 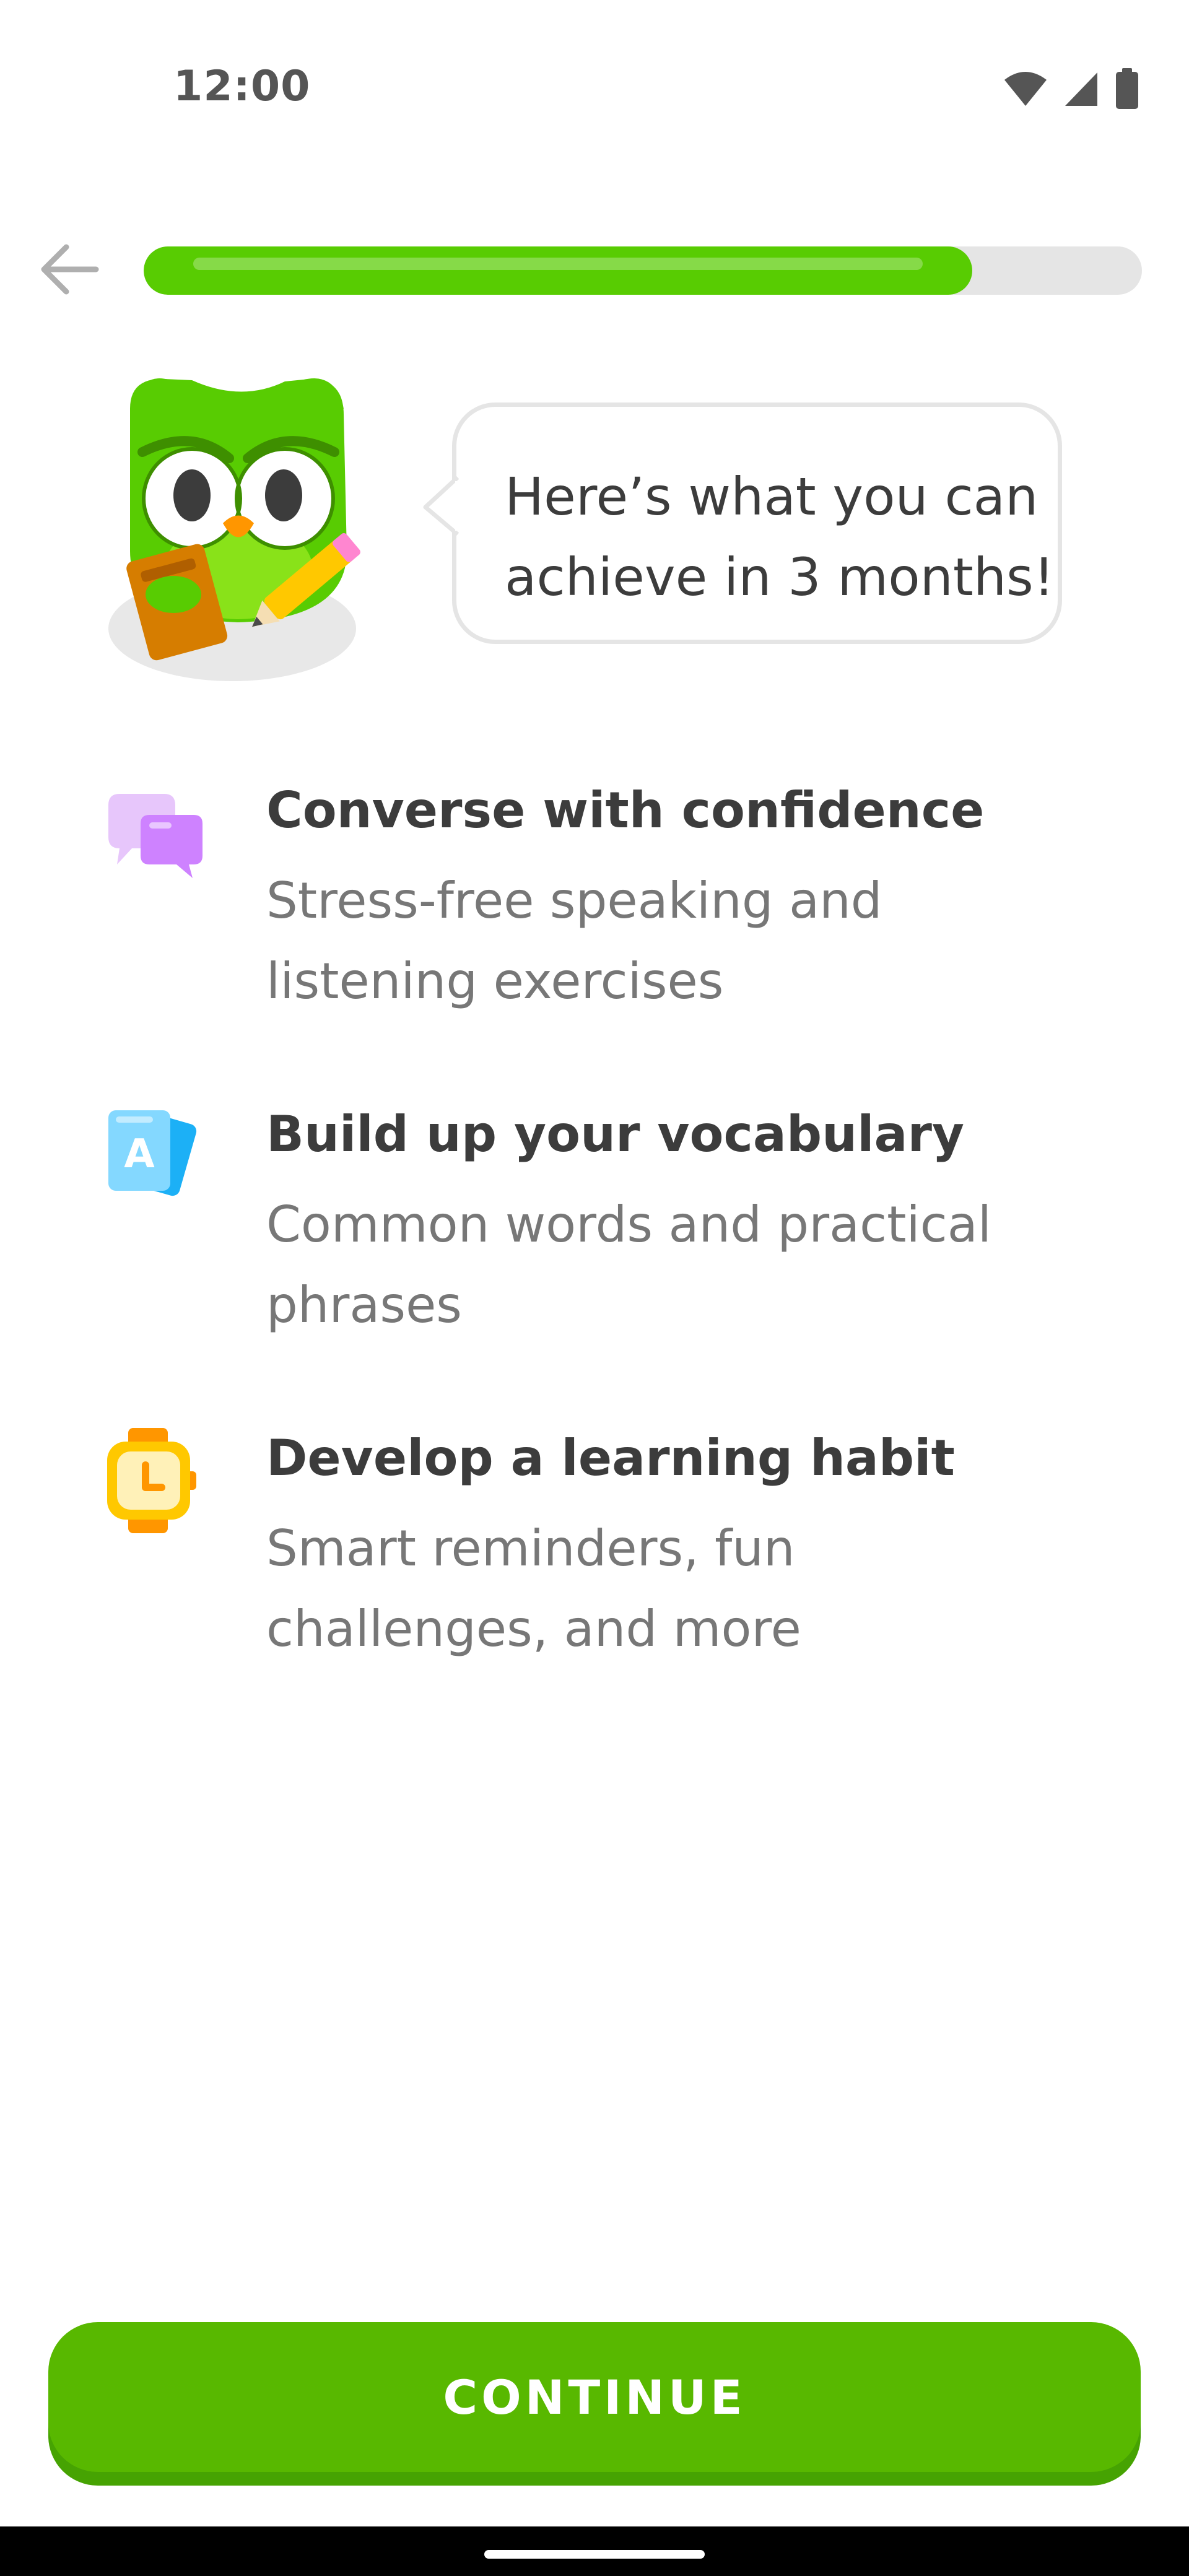 I want to click on back-arrow-icon, so click(x=70, y=269).